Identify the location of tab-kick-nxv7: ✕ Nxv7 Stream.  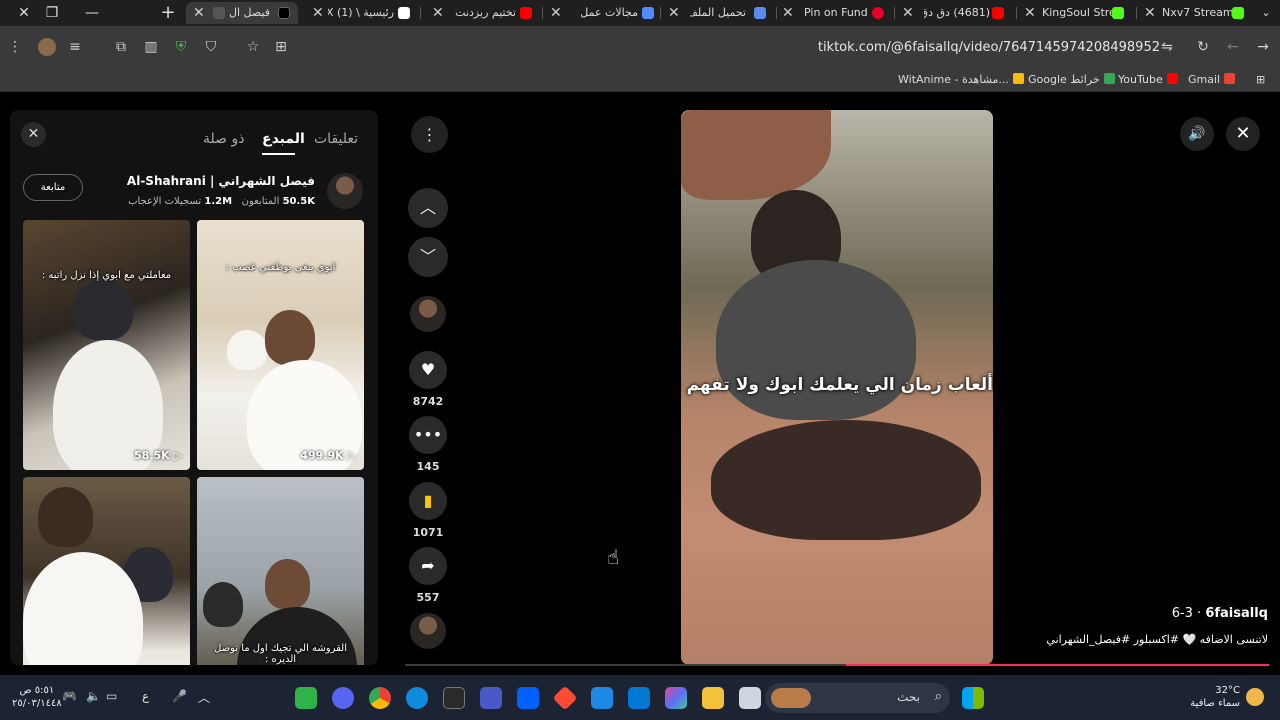
(1196, 13).